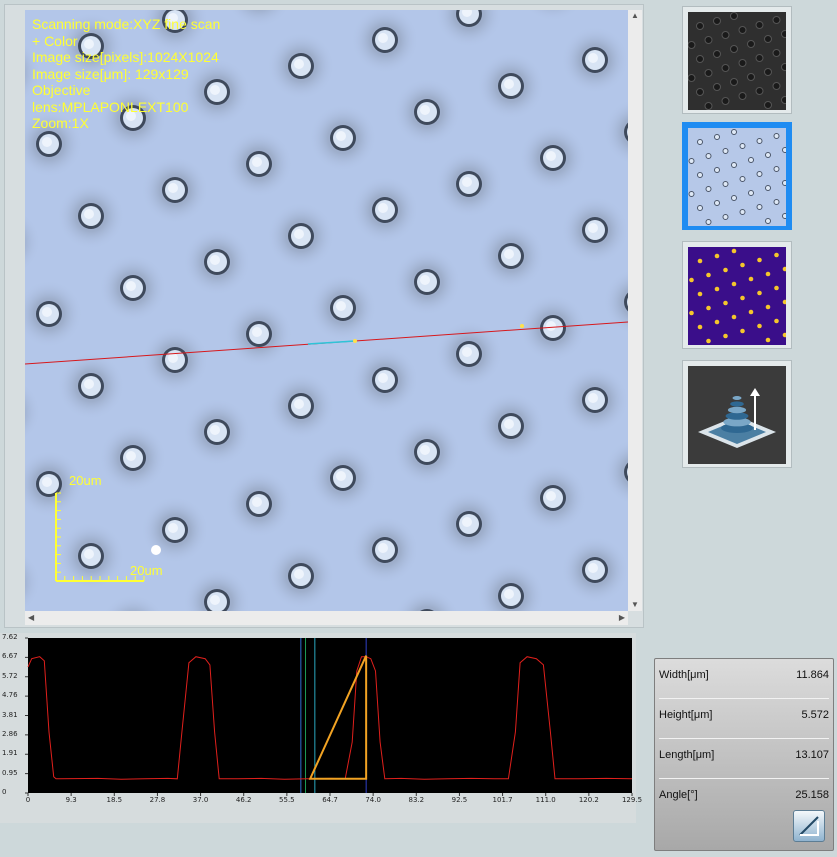  I want to click on x-tick-label: 129.5, so click(632, 800).